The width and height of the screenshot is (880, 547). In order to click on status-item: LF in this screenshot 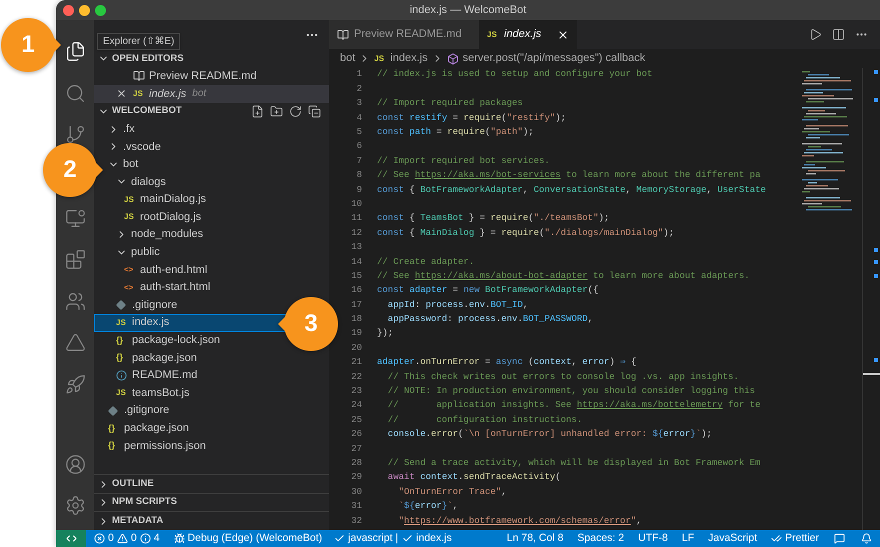, I will do `click(688, 538)`.